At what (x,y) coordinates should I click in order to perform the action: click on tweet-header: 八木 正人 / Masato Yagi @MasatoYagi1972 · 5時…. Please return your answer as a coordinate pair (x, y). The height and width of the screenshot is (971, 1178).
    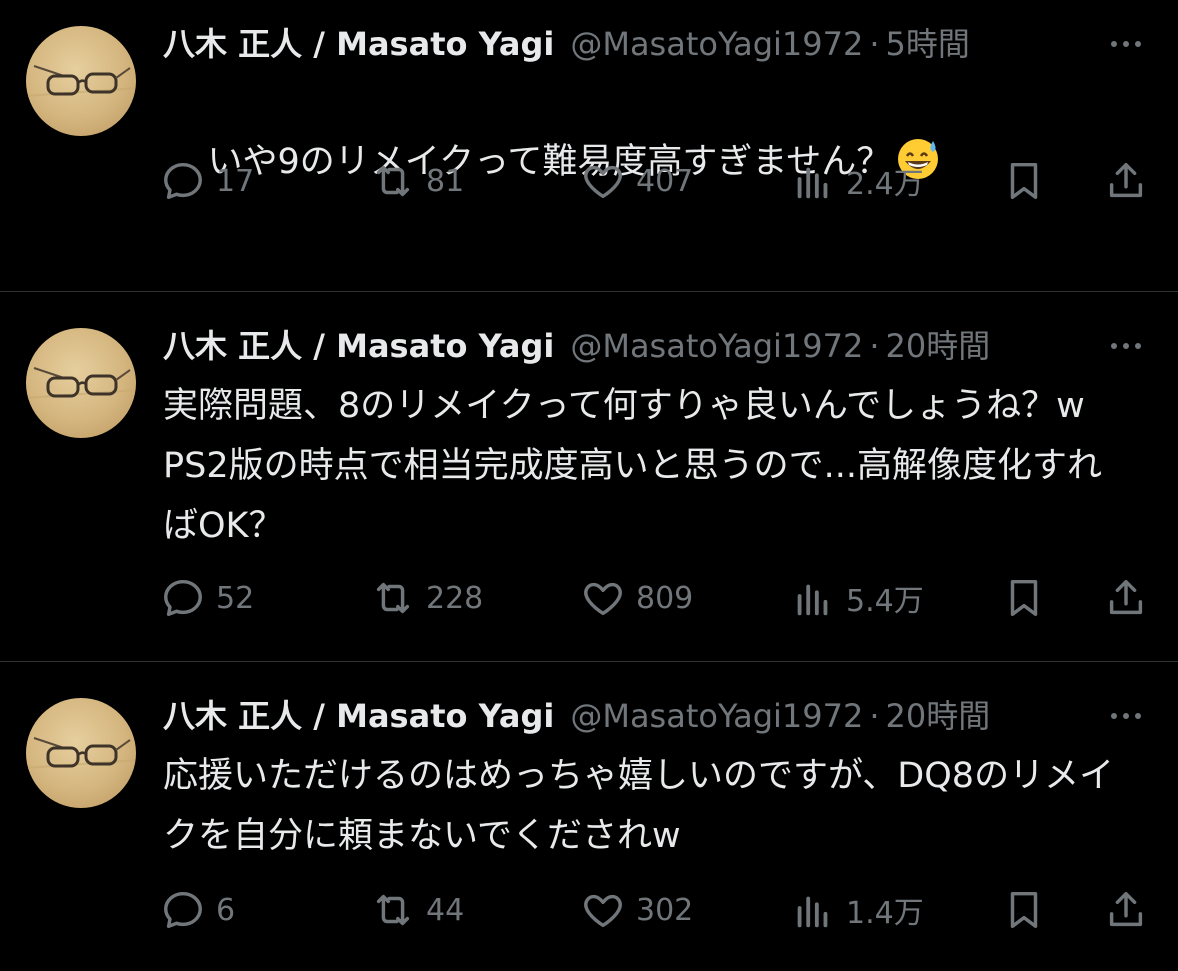
    Looking at the image, I should click on (566, 44).